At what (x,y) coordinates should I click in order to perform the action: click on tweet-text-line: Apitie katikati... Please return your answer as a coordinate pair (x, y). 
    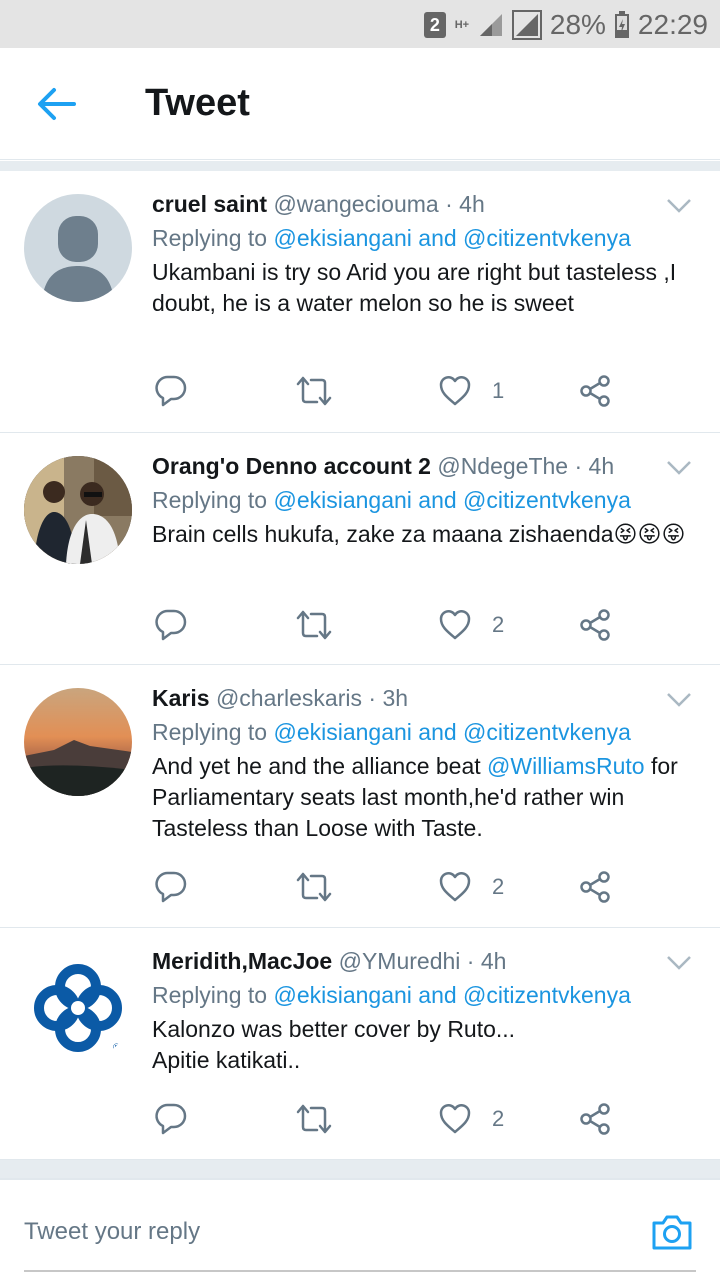
    Looking at the image, I should click on (226, 1060).